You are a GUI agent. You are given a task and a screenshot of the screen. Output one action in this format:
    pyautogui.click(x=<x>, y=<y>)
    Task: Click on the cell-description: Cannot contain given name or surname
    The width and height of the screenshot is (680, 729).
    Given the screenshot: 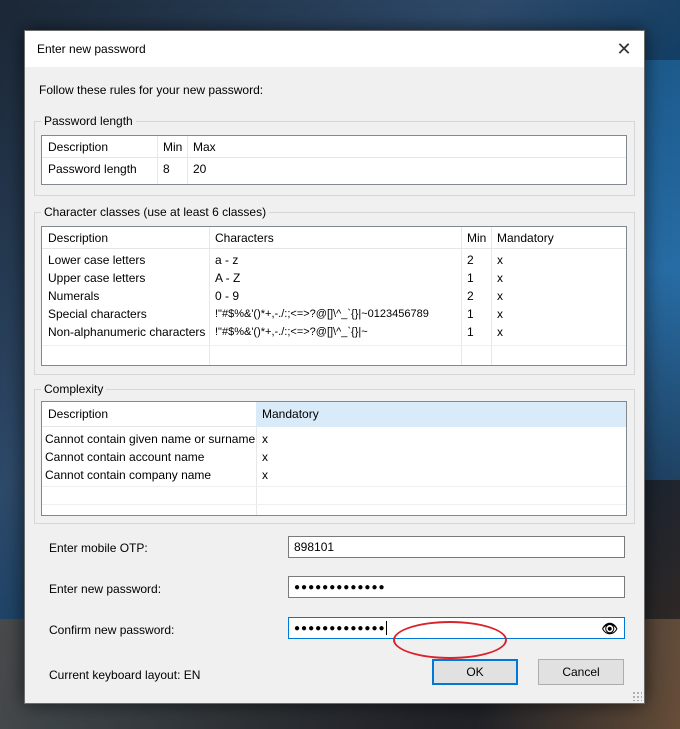 What is the action you would take?
    pyautogui.click(x=150, y=439)
    